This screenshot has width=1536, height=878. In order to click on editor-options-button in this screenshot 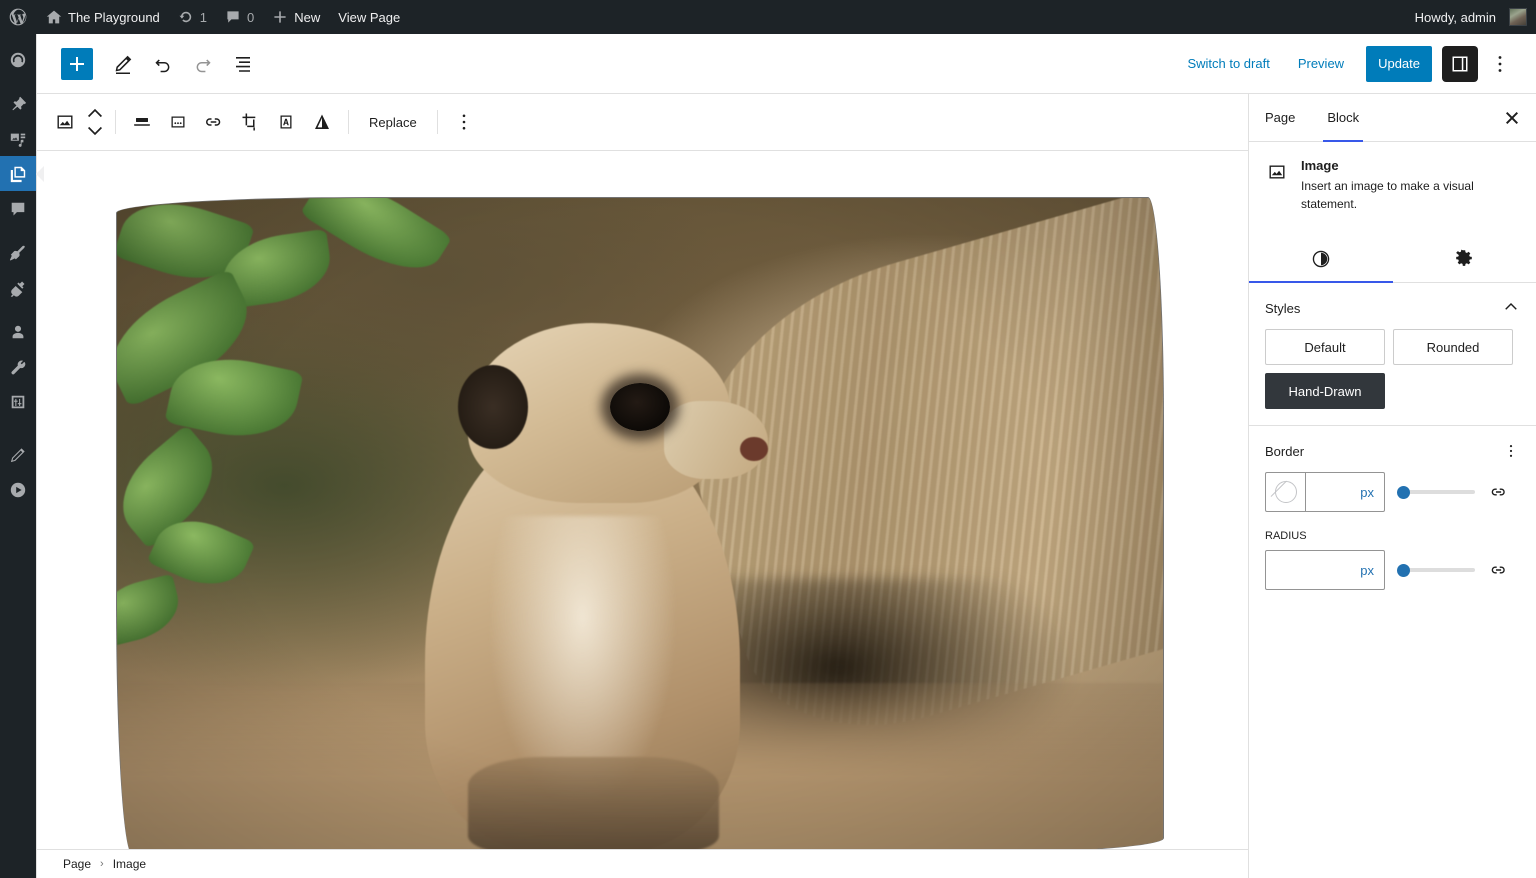, I will do `click(1500, 64)`.